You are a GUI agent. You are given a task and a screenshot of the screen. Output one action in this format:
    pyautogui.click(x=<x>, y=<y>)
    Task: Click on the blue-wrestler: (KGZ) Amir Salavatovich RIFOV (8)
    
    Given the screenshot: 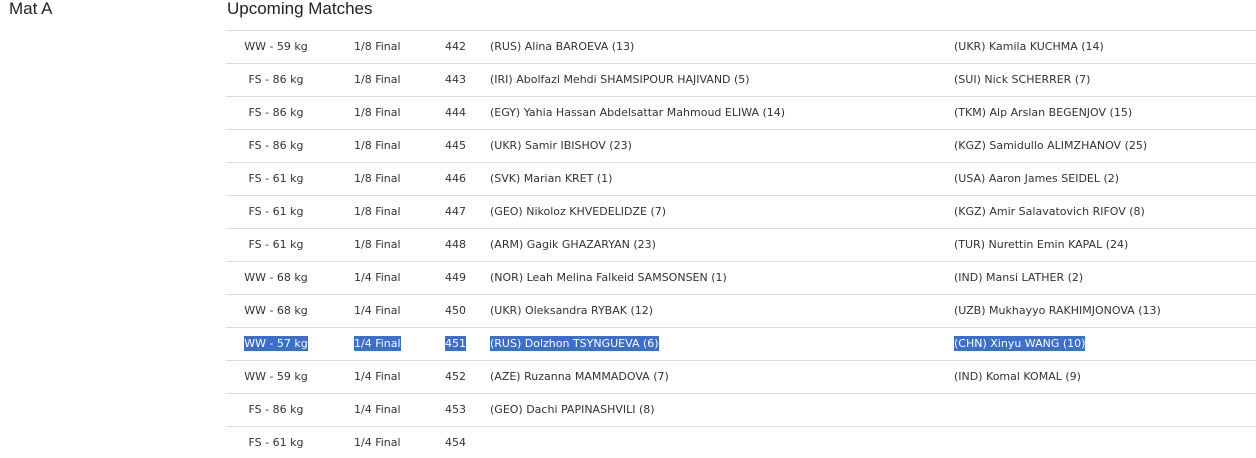 What is the action you would take?
    pyautogui.click(x=1049, y=212)
    